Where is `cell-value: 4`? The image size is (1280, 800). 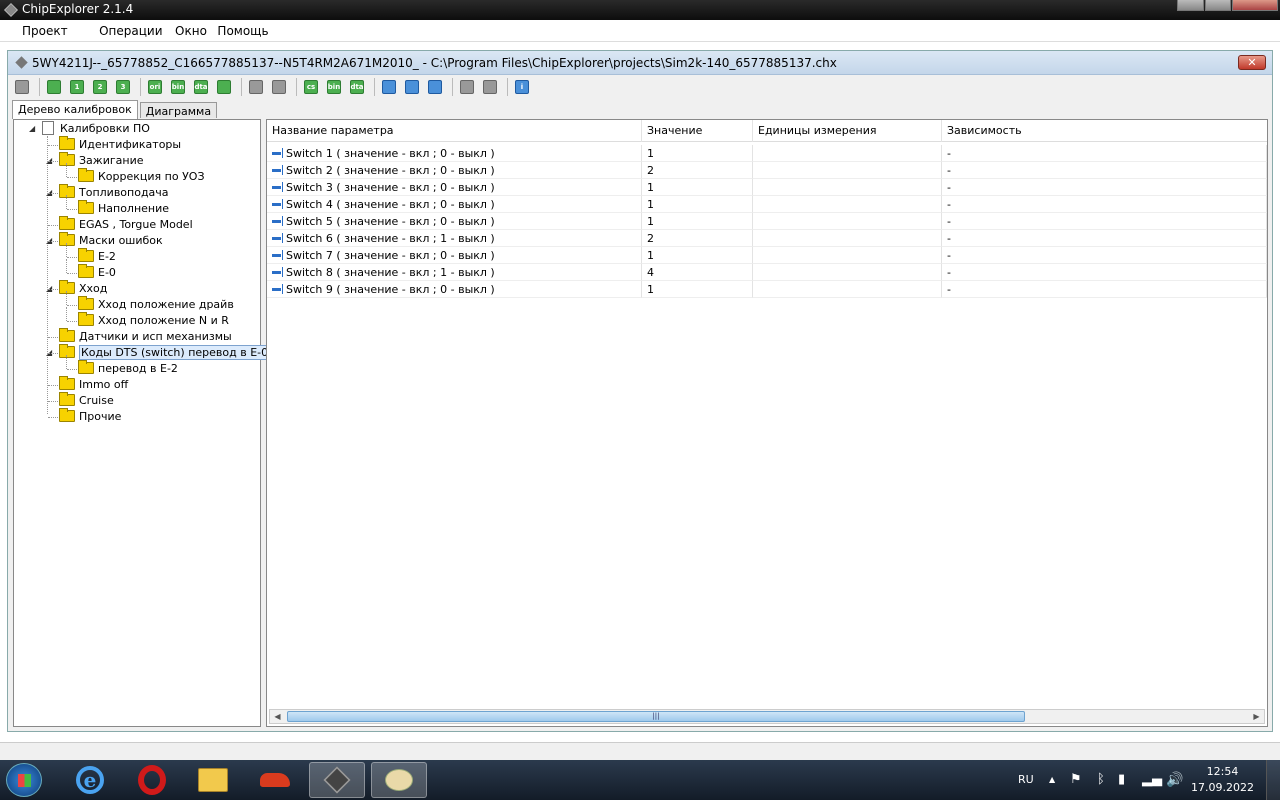 cell-value: 4 is located at coordinates (697, 272).